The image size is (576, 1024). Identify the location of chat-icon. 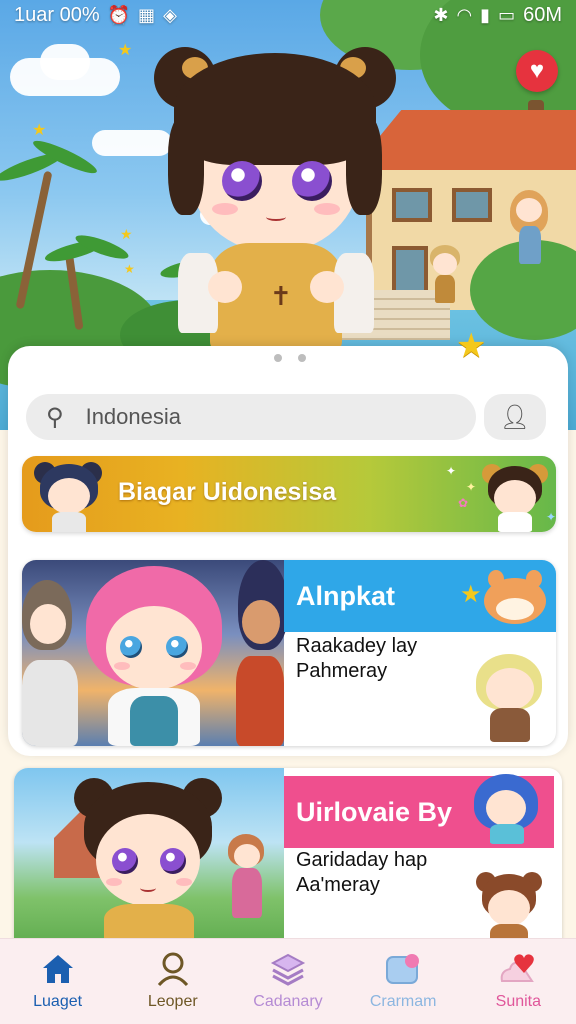
(403, 969).